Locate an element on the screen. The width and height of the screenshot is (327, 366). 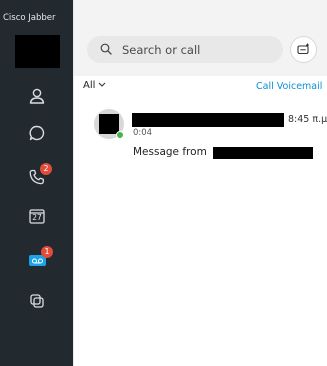
message-duration: 0:04 is located at coordinates (143, 133).